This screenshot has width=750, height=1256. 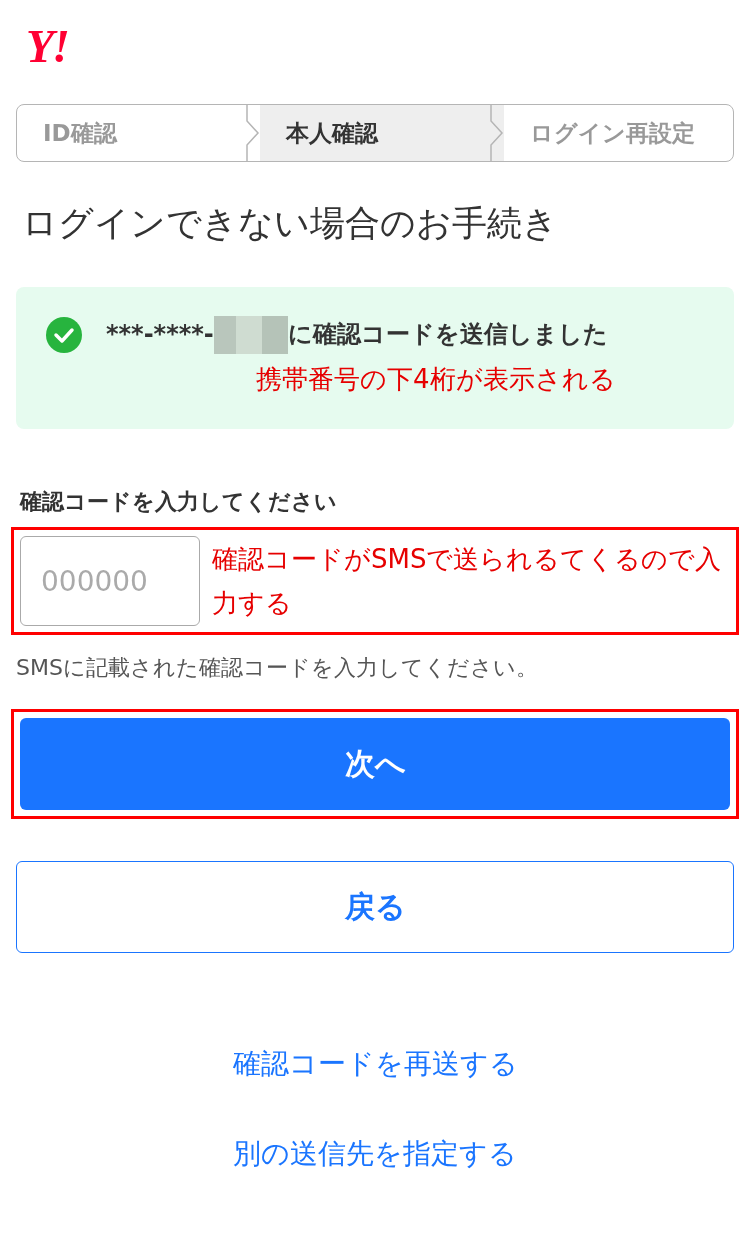 I want to click on annotation-text: 携帯番号の下4桁が表示される, so click(x=436, y=379).